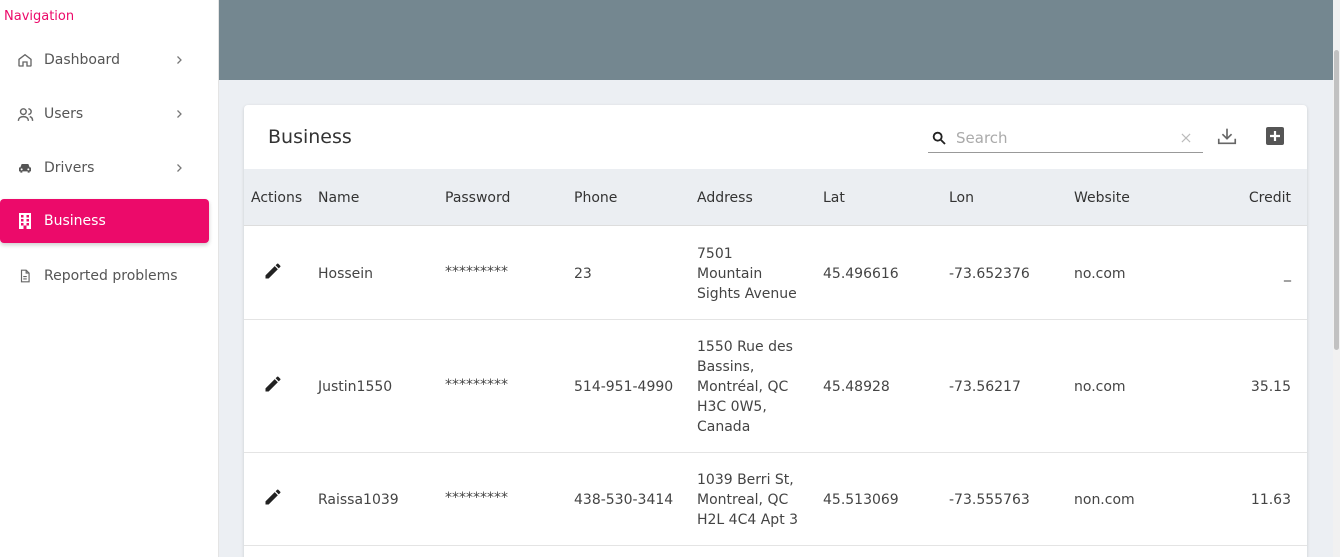  I want to click on column-header-name: Name, so click(338, 197).